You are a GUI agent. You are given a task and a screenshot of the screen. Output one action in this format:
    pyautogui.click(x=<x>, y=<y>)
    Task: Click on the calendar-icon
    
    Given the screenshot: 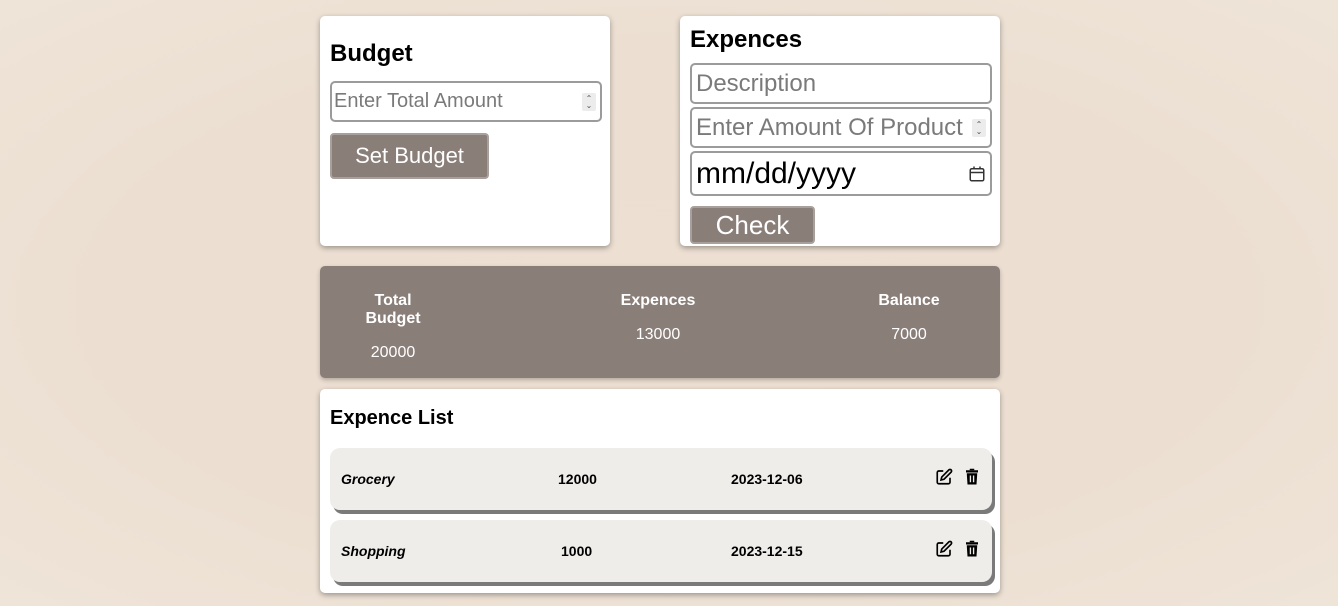 What is the action you would take?
    pyautogui.click(x=977, y=174)
    